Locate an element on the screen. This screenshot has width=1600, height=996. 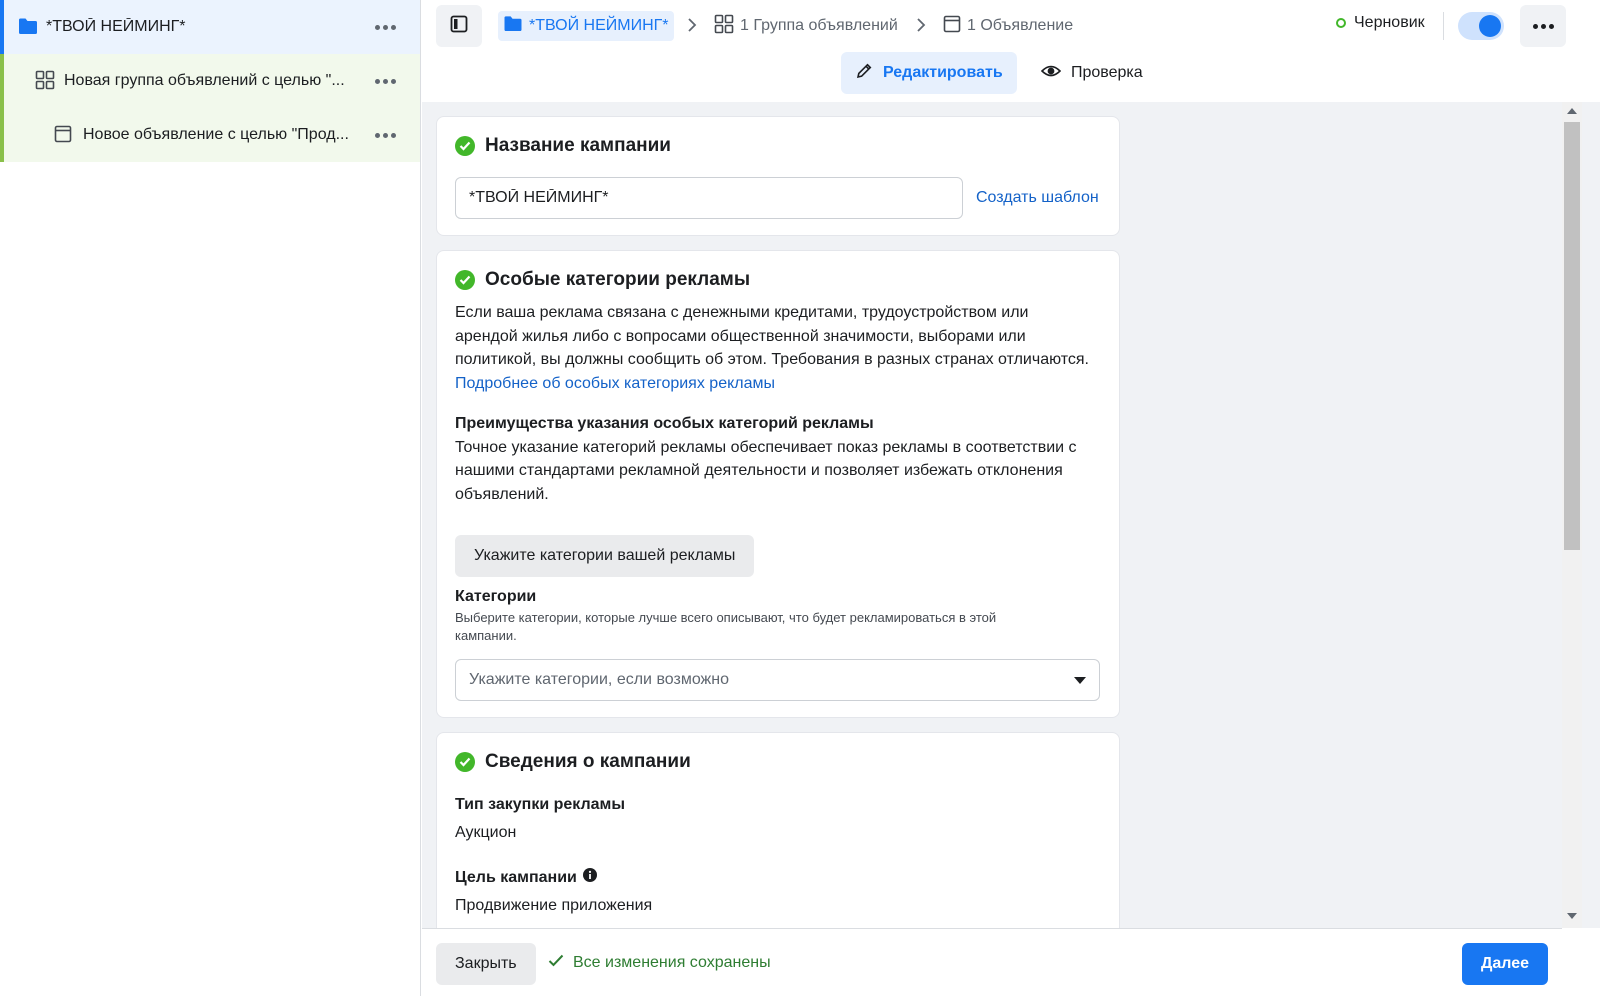
card-title-text: Особые категории рекламы is located at coordinates (618, 279).